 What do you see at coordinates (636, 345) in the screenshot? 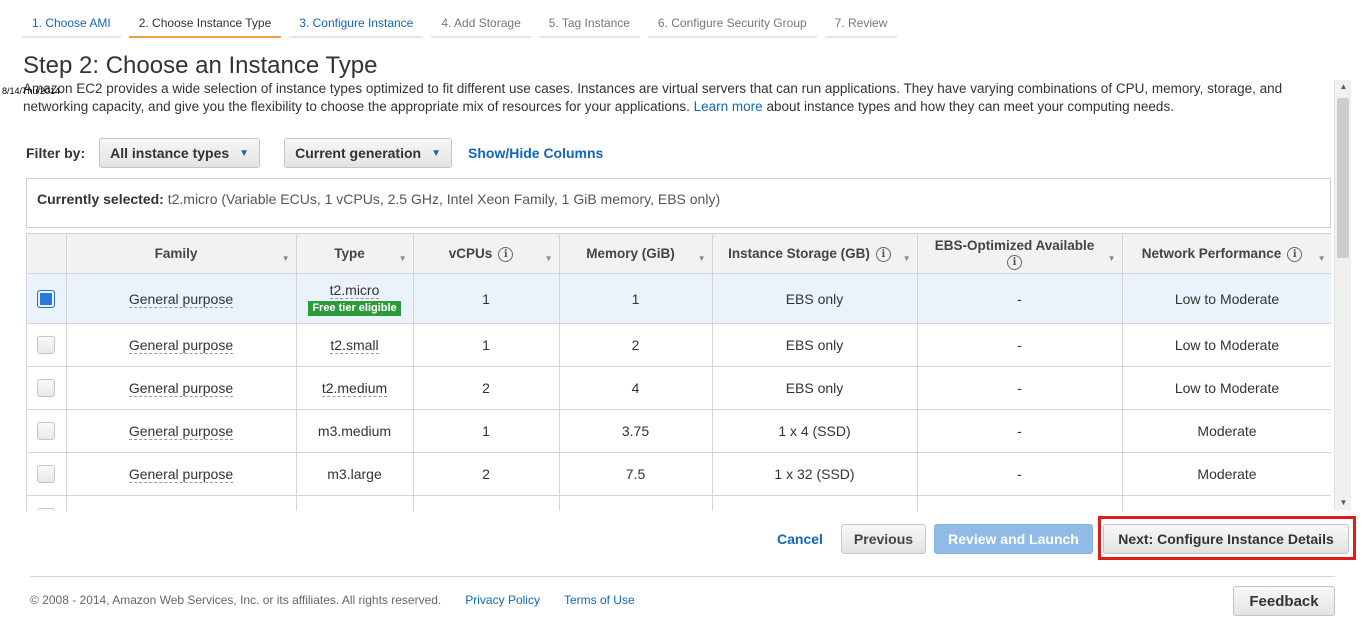
I see `memory-cell: 2` at bounding box center [636, 345].